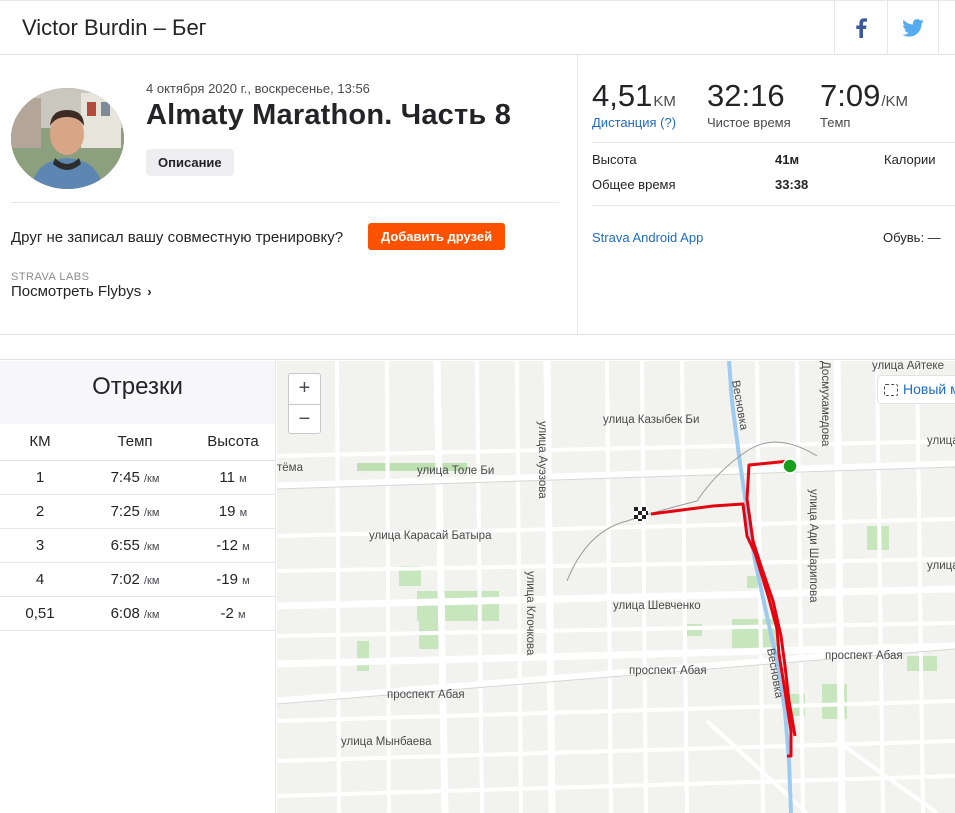  What do you see at coordinates (40, 442) in the screenshot?
I see `column-header-km: КМ` at bounding box center [40, 442].